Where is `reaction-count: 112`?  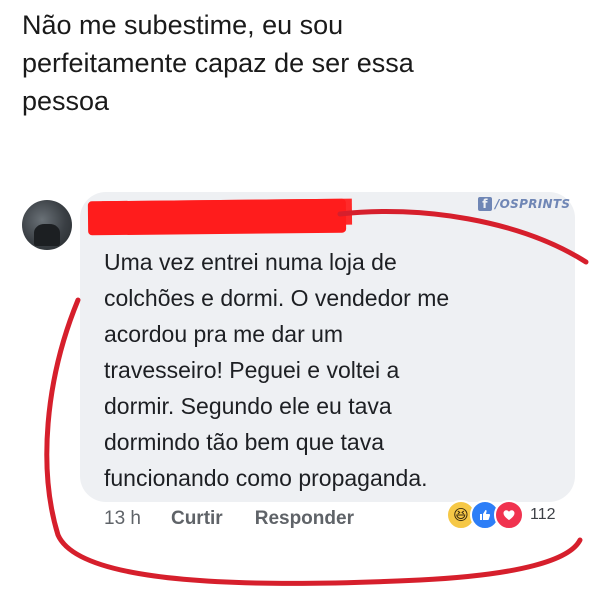 reaction-count: 112 is located at coordinates (543, 514).